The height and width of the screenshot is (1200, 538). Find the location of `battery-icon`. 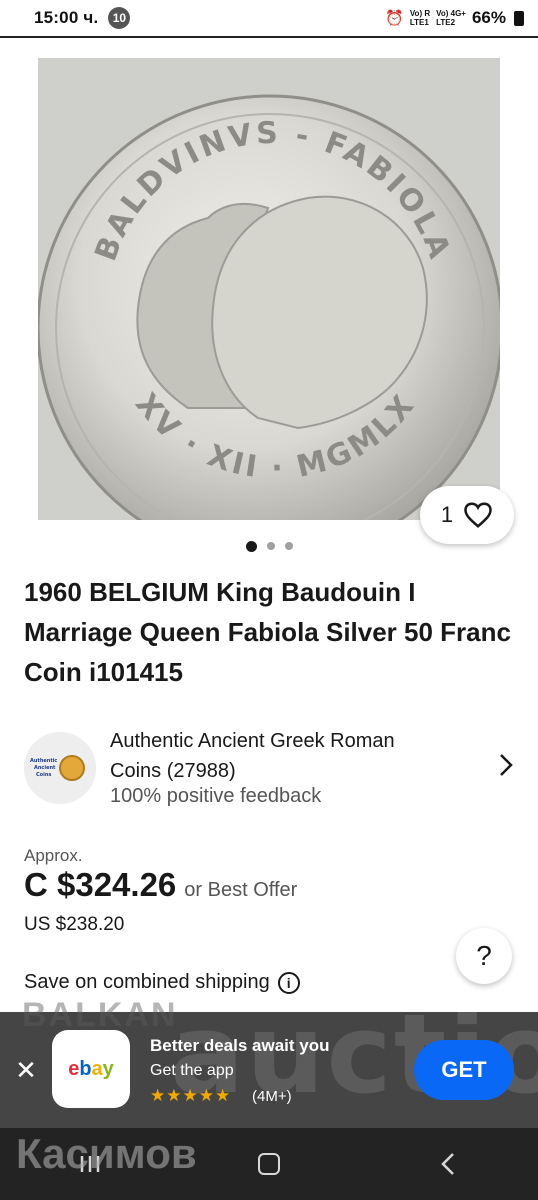

battery-icon is located at coordinates (519, 18).